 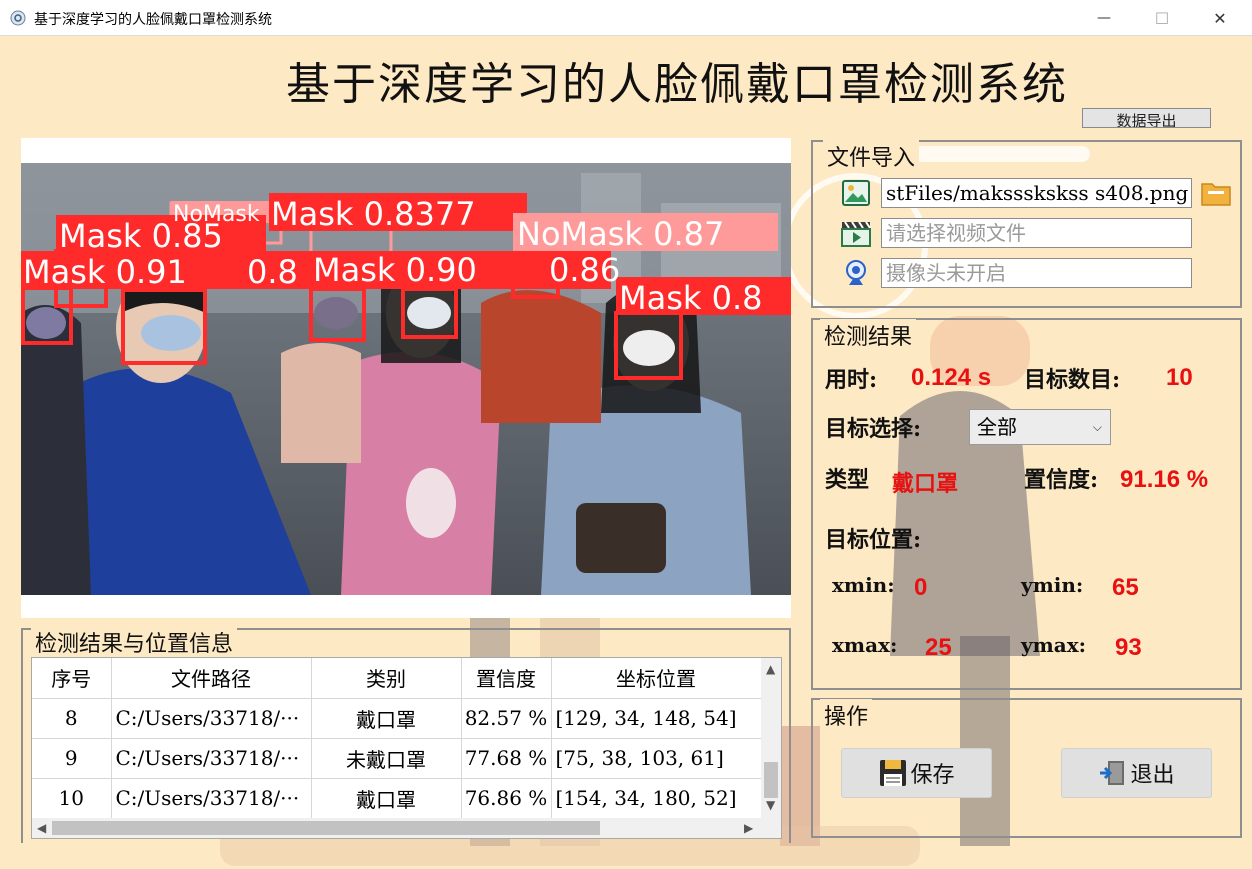 I want to click on folder-open-icon, so click(x=1216, y=193).